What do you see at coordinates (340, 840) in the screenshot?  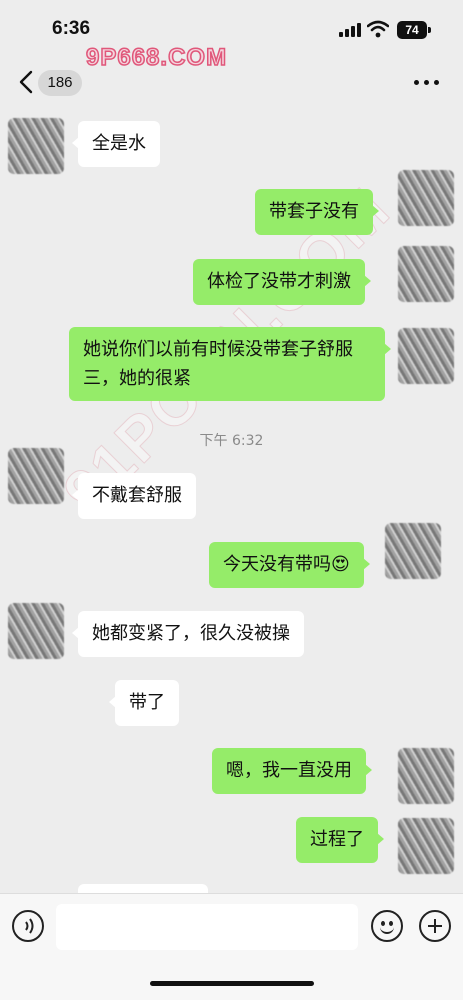 I see `message-bubble-sent: 过程了` at bounding box center [340, 840].